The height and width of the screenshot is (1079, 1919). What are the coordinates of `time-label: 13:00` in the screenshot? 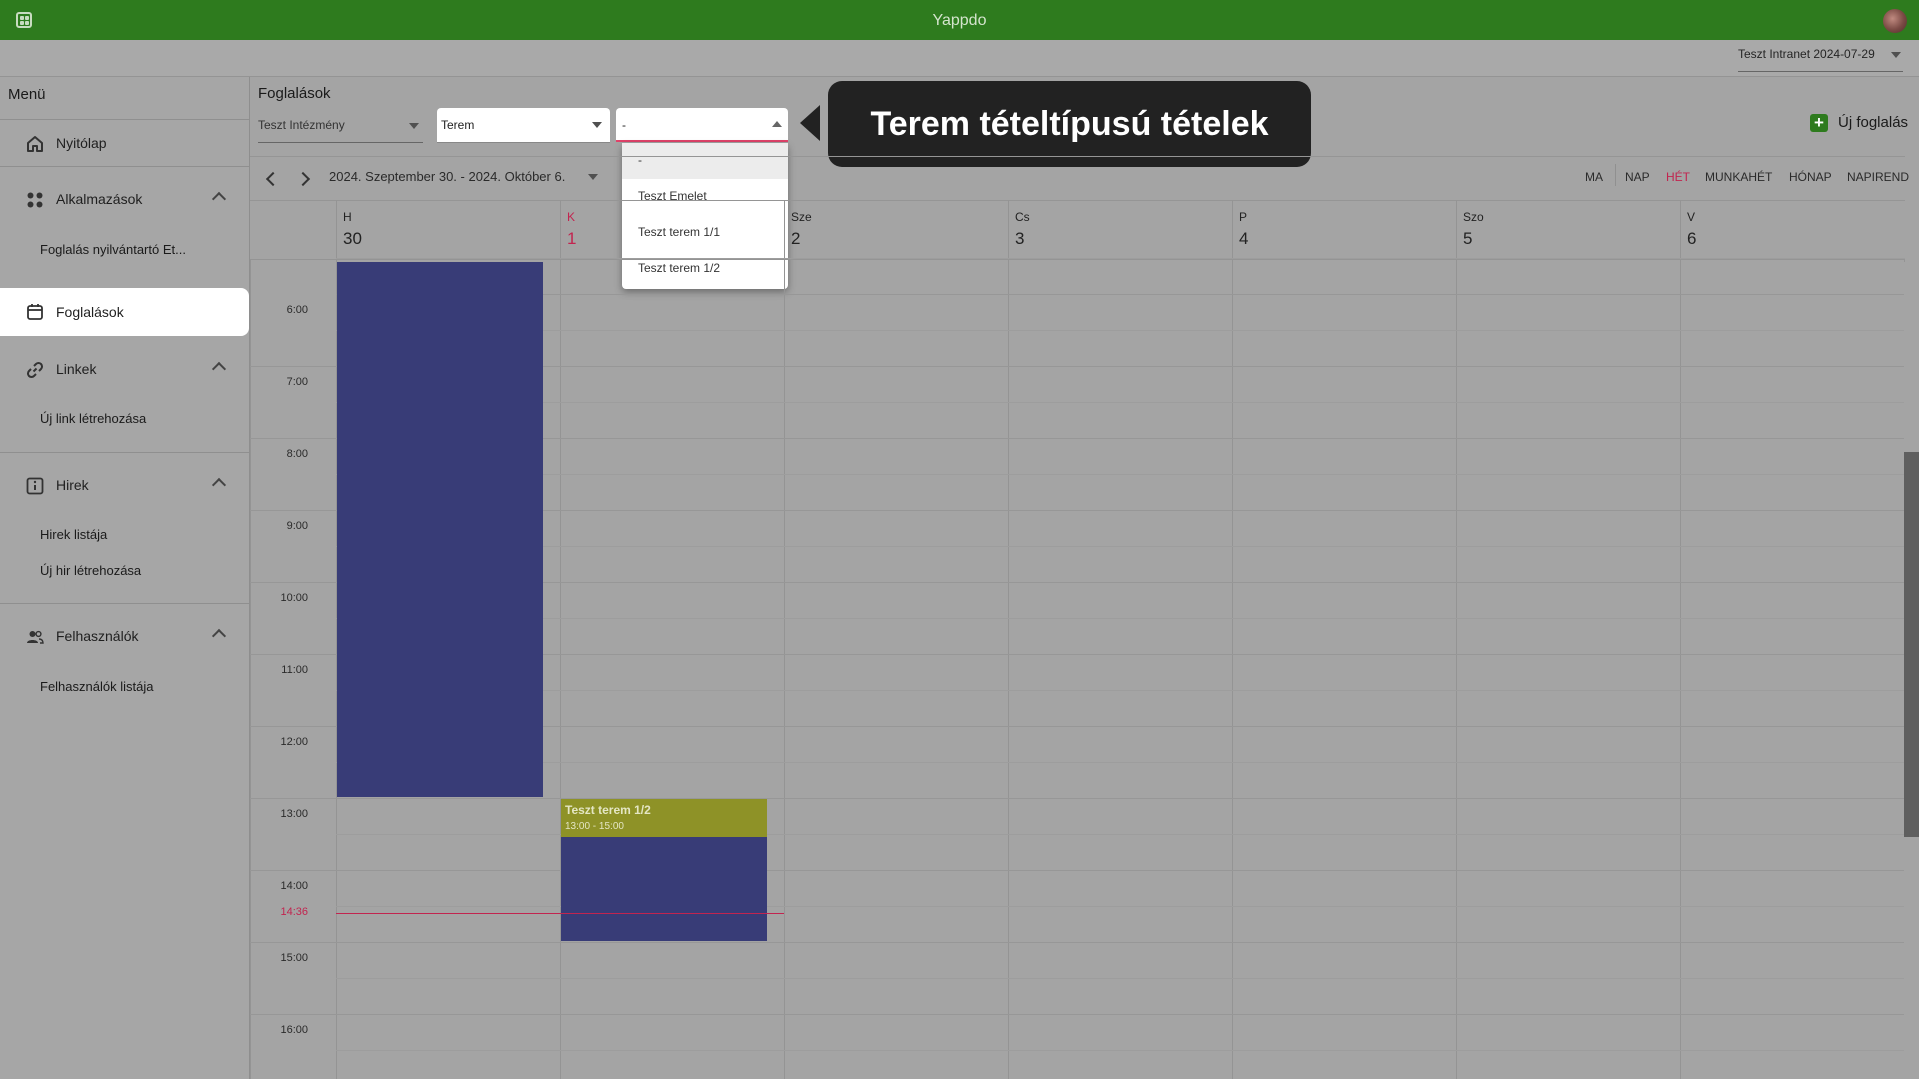 It's located at (294, 814).